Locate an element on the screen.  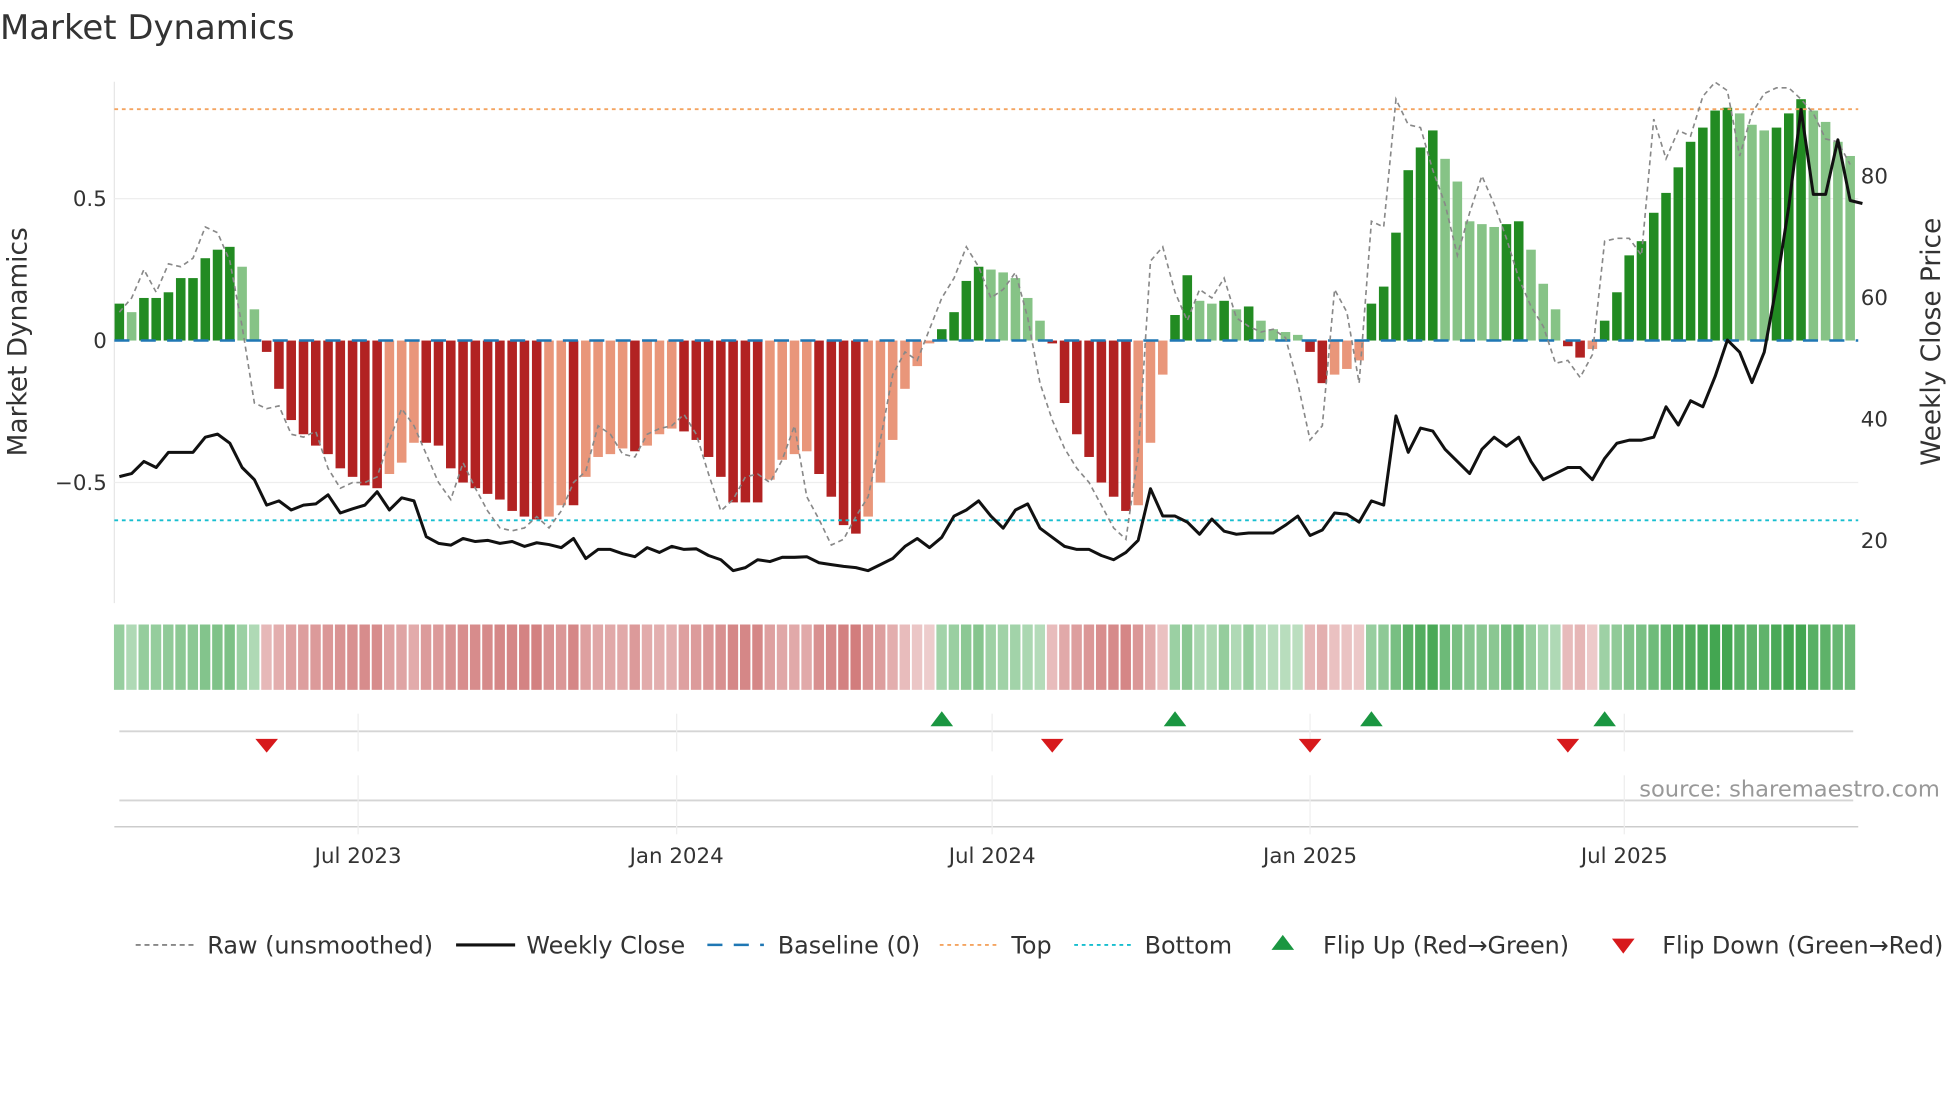
y2-tick-label: 20 is located at coordinates (1874, 541).